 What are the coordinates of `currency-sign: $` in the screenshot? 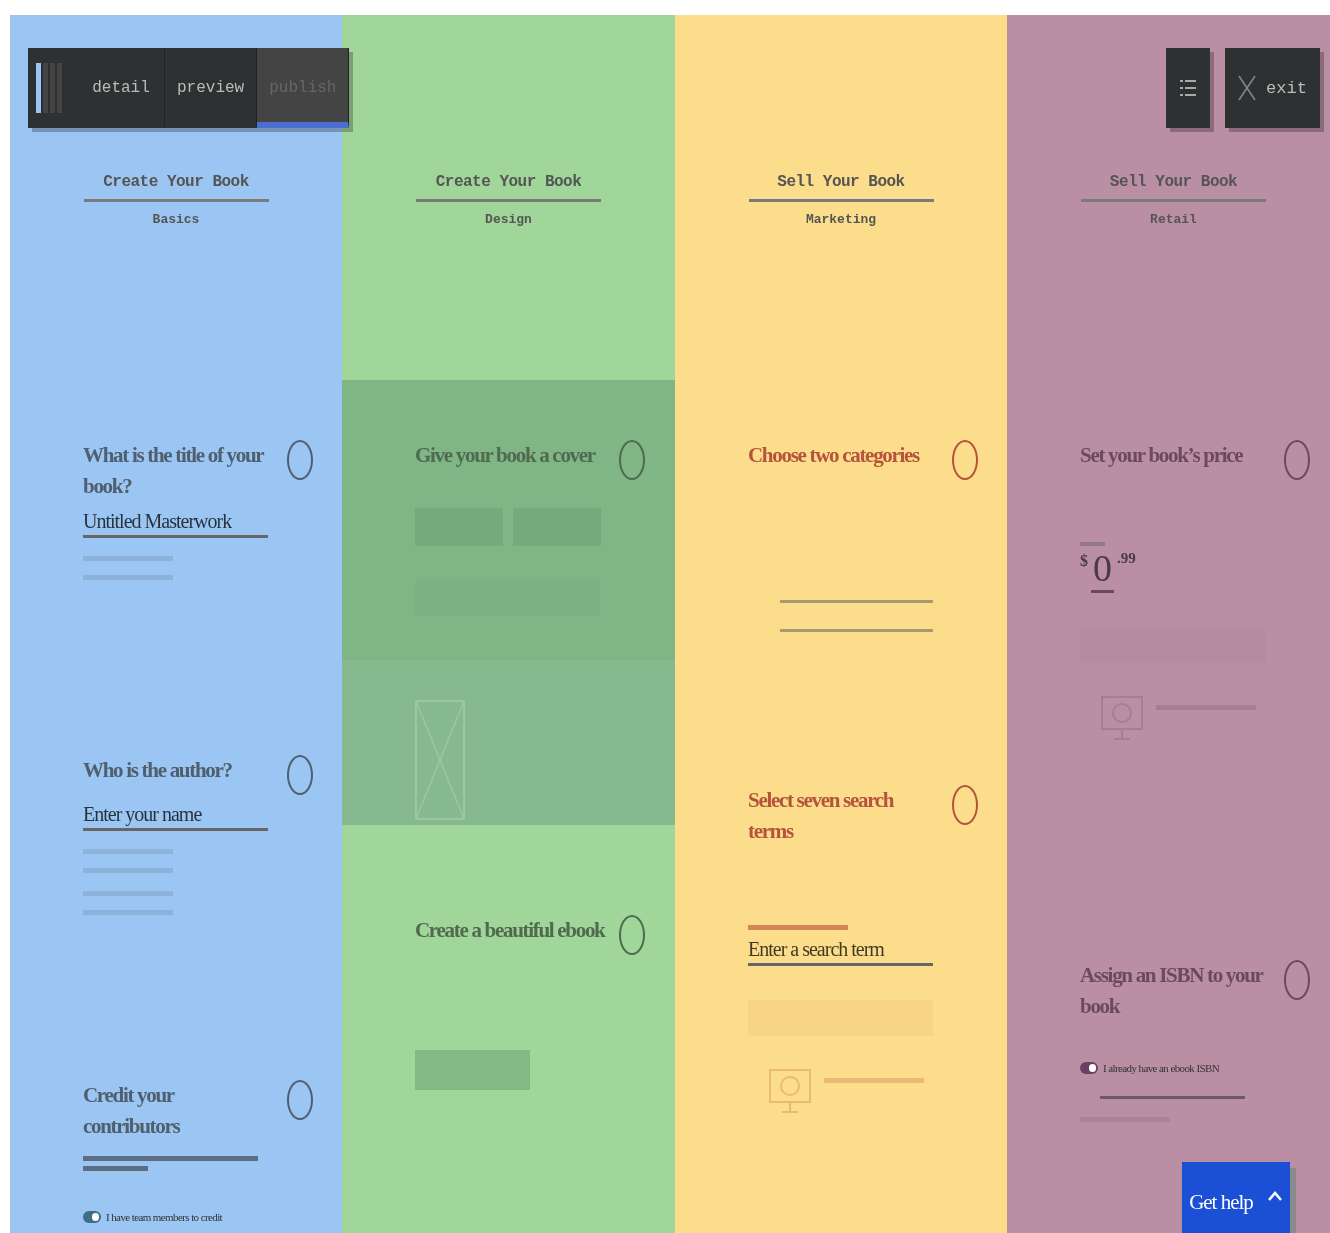 It's located at (1084, 561).